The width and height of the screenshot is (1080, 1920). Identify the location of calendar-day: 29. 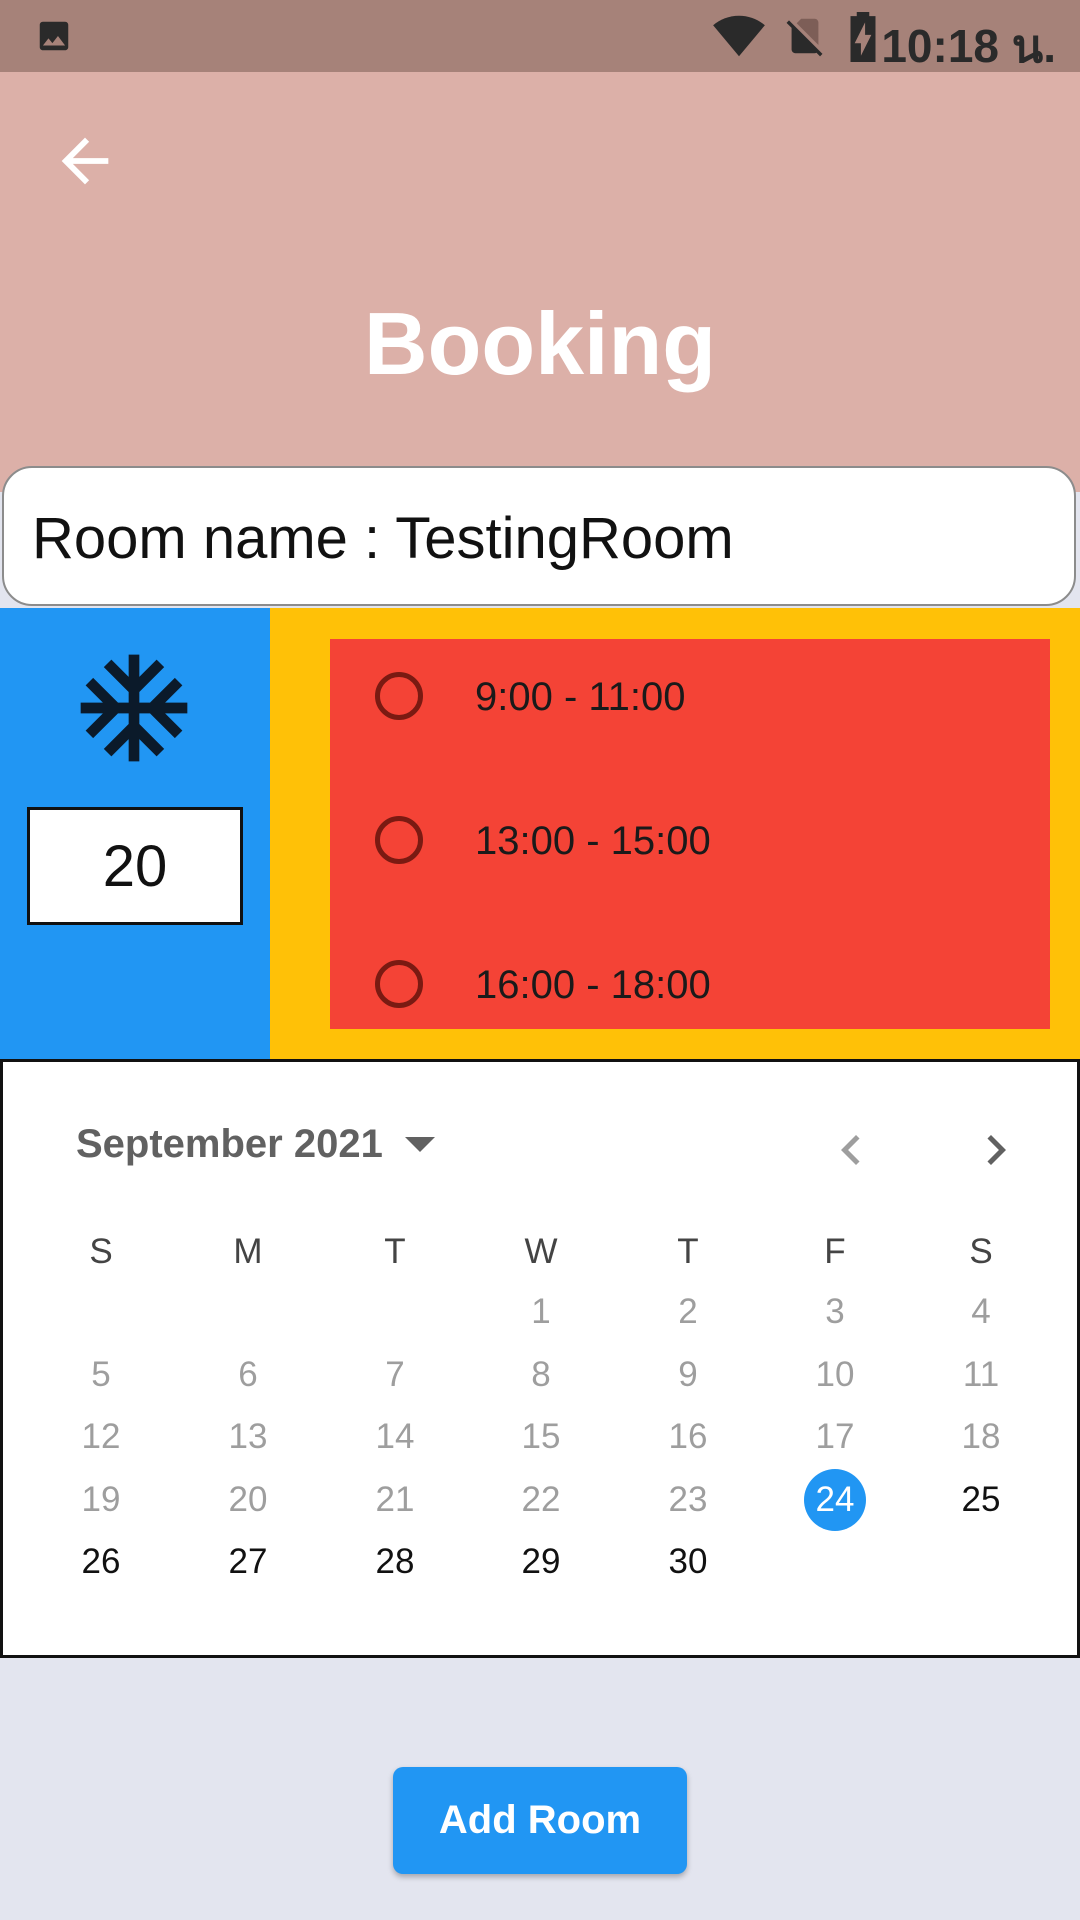
(541, 1562).